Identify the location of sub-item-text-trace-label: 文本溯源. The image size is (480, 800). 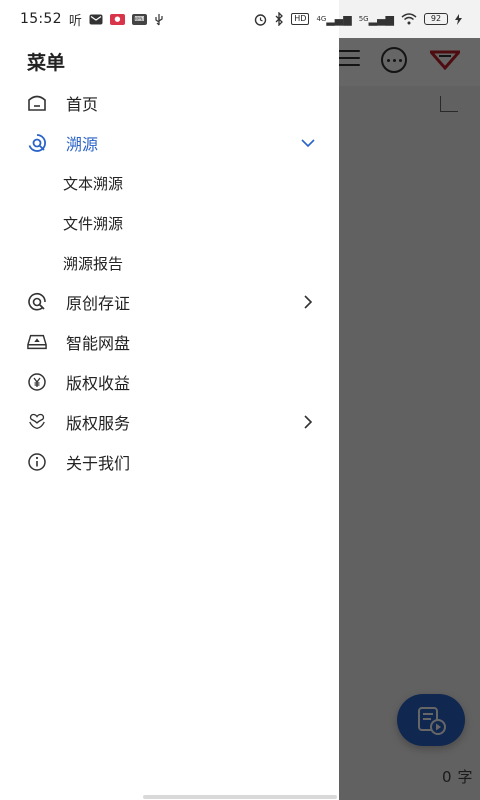
(93, 183).